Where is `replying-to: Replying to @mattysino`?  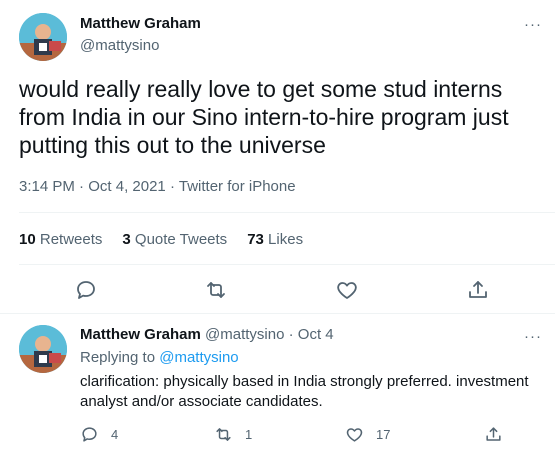 replying-to: Replying to @mattysino is located at coordinates (159, 357).